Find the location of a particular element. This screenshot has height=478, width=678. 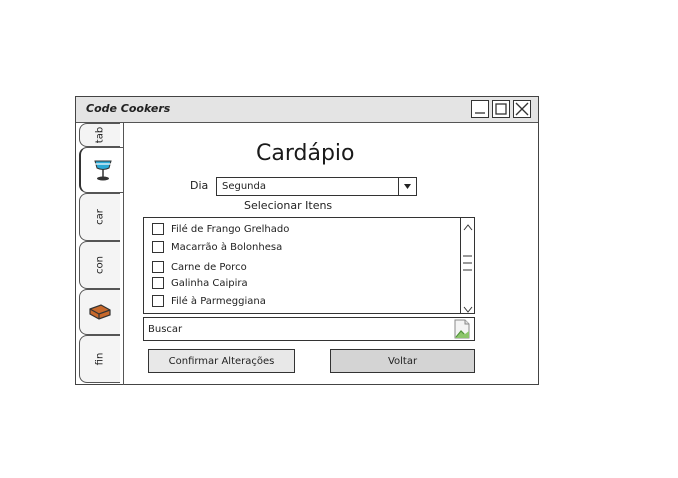

close-button is located at coordinates (522, 109).